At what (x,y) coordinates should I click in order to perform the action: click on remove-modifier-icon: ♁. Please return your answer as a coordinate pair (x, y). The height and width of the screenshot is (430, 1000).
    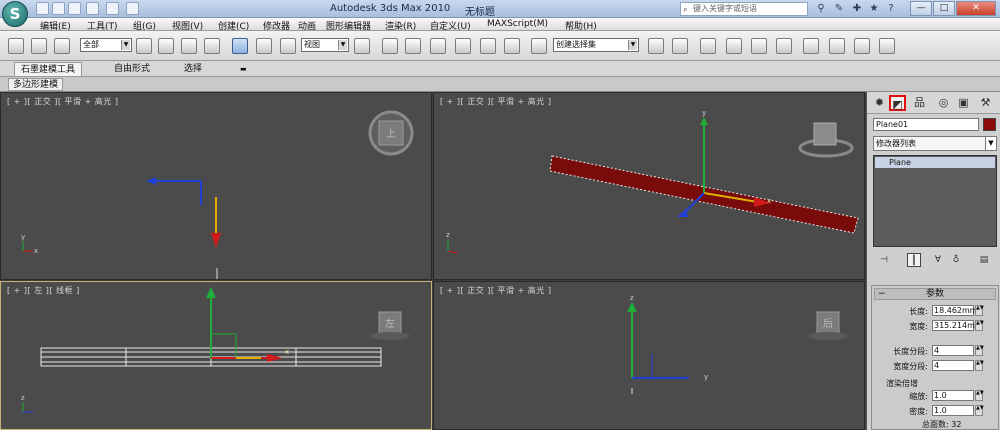
    Looking at the image, I should click on (956, 260).